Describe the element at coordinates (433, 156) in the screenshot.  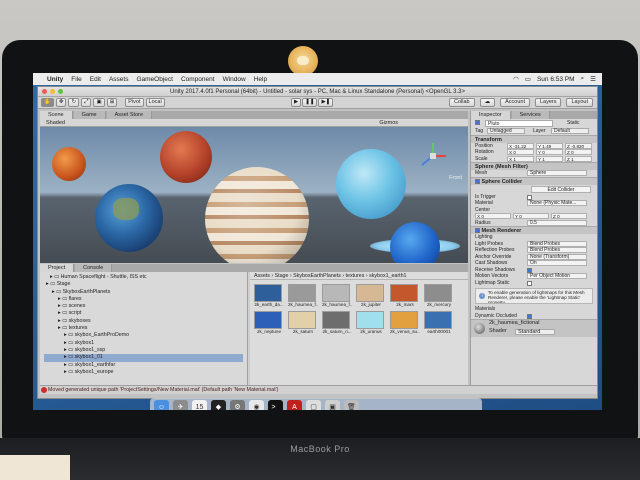
I see `orientation-gizmo-icon` at that location.